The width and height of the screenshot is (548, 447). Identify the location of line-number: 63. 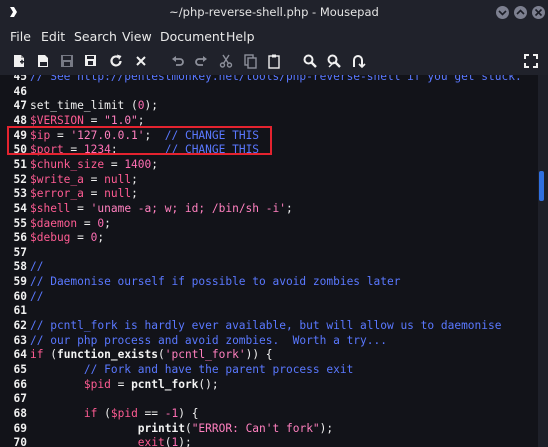
(20, 340).